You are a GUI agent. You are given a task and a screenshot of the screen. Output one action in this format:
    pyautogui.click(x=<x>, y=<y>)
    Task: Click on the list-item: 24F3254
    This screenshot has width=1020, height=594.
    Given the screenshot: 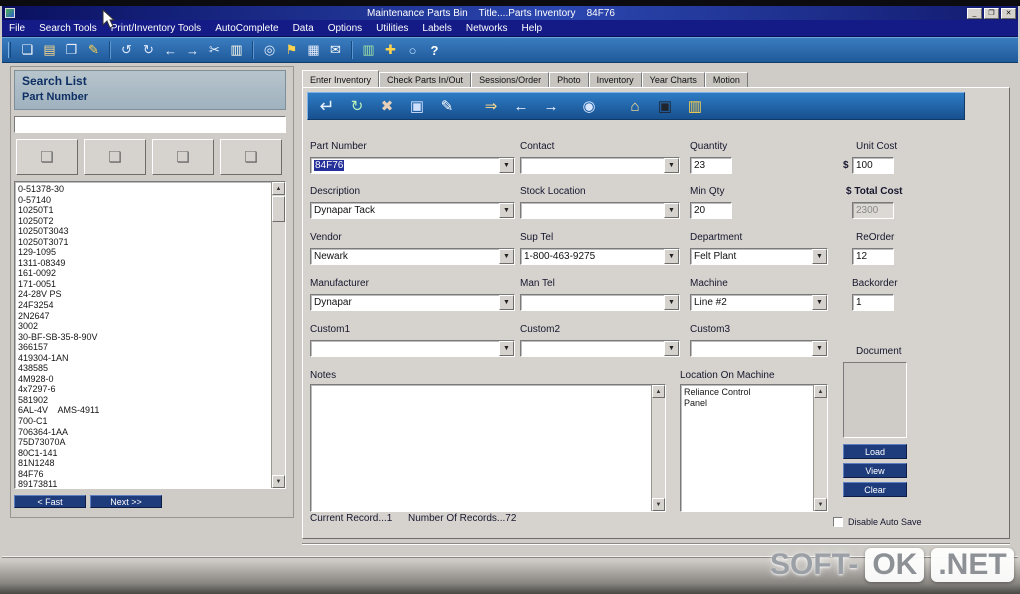 What is the action you would take?
    pyautogui.click(x=143, y=305)
    